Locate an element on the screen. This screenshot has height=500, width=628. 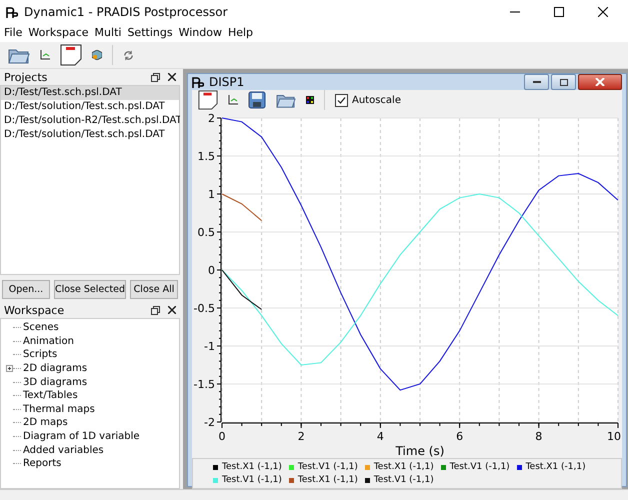
restore-icon is located at coordinates (564, 82).